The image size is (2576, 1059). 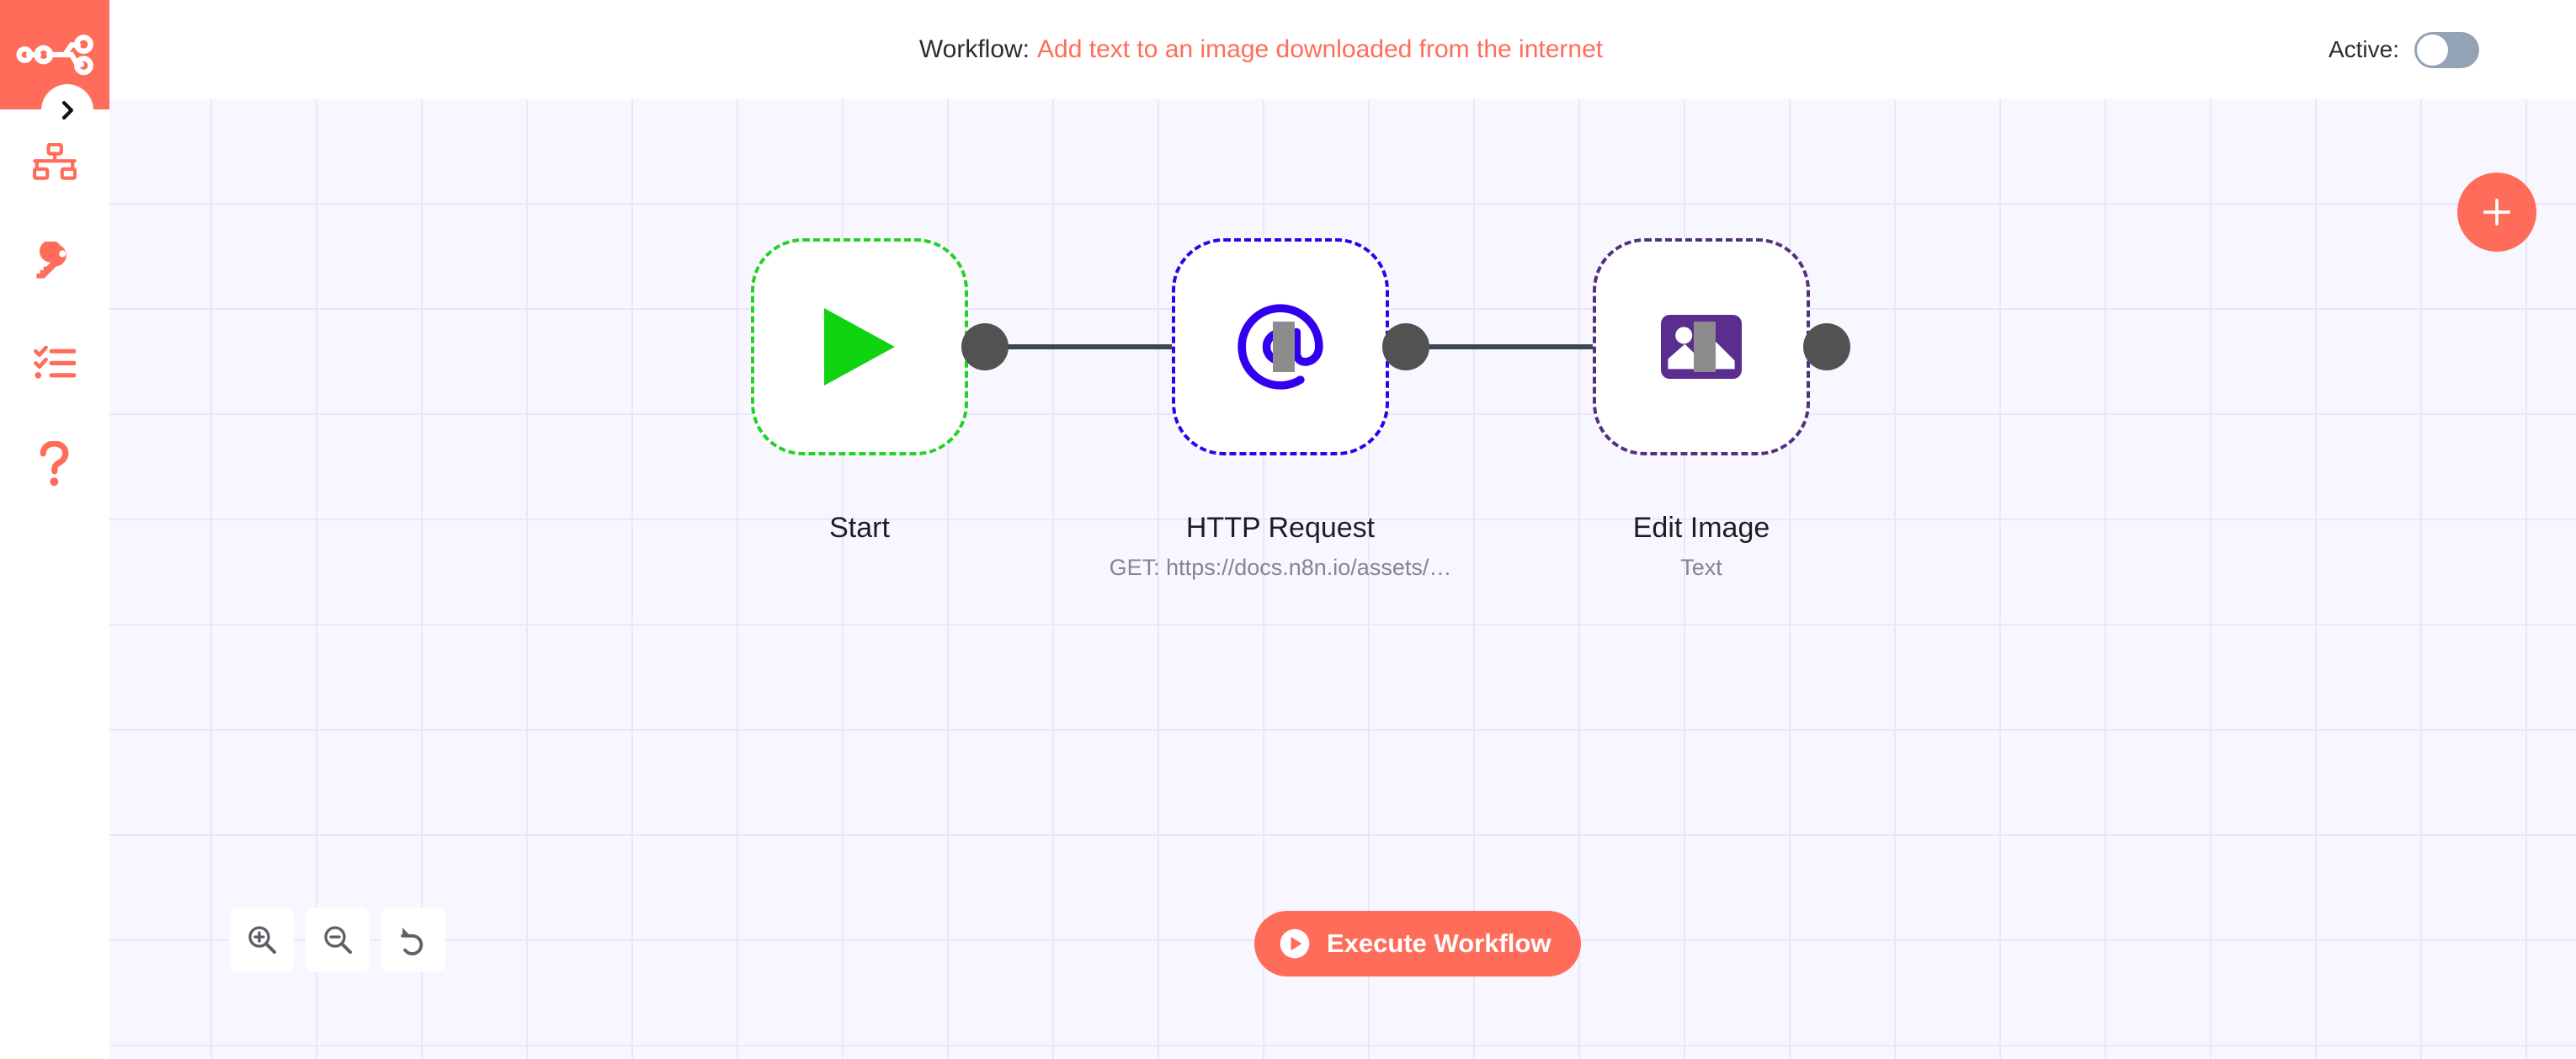 I want to click on add-node-button, so click(x=2497, y=212).